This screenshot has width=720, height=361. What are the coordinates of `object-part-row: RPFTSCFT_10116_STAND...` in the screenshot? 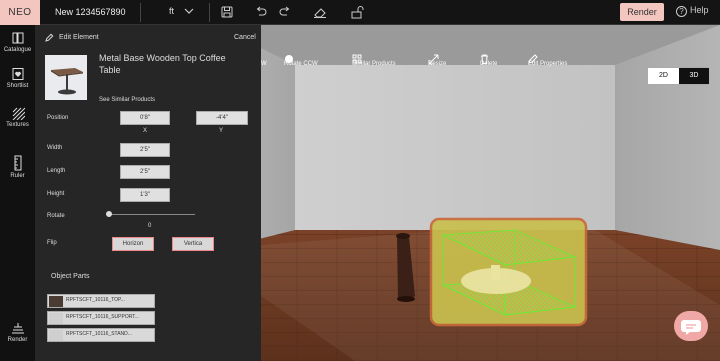 It's located at (101, 335).